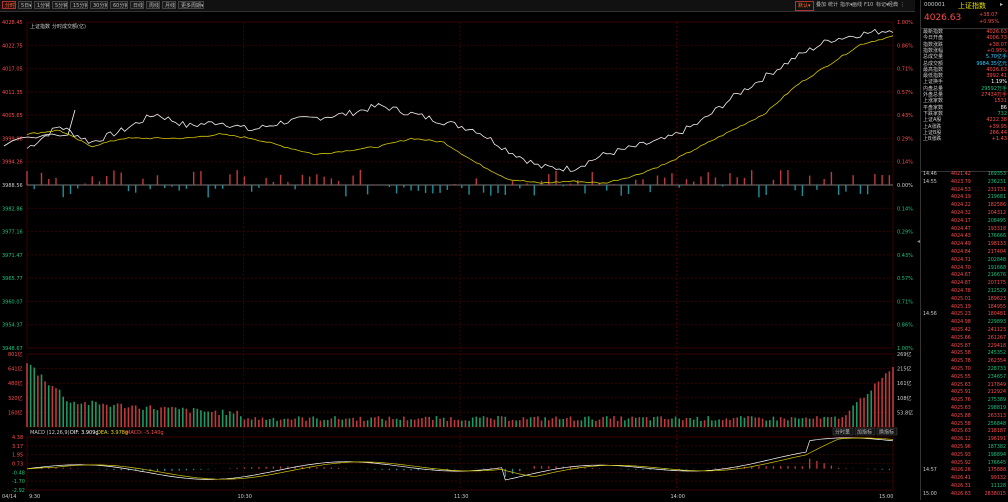  I want to click on tick-row: 4026.12 196191, so click(964, 440).